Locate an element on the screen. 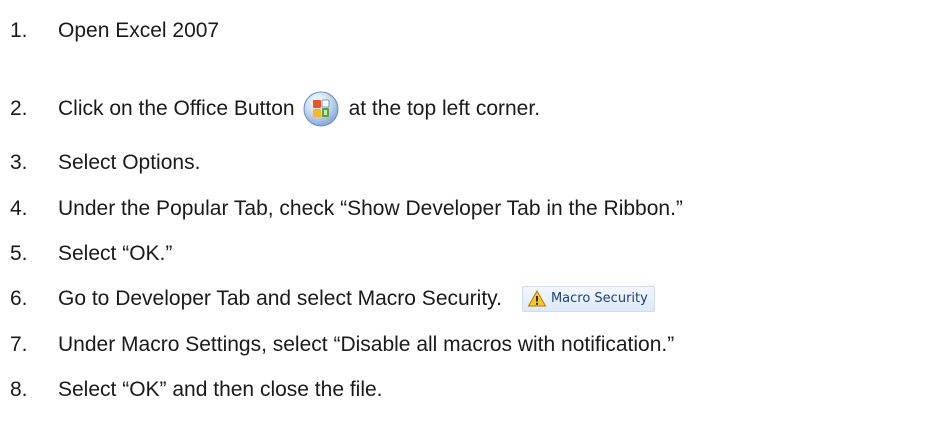  step-8: 8. Select “OK” and then close the file. is located at coordinates (196, 390).